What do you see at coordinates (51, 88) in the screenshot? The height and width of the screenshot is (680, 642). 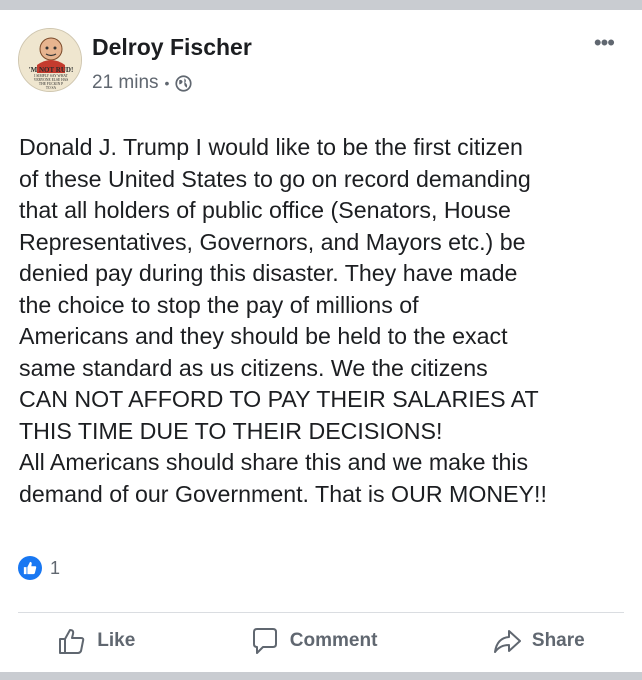 I see `svg-text: TO SA` at bounding box center [51, 88].